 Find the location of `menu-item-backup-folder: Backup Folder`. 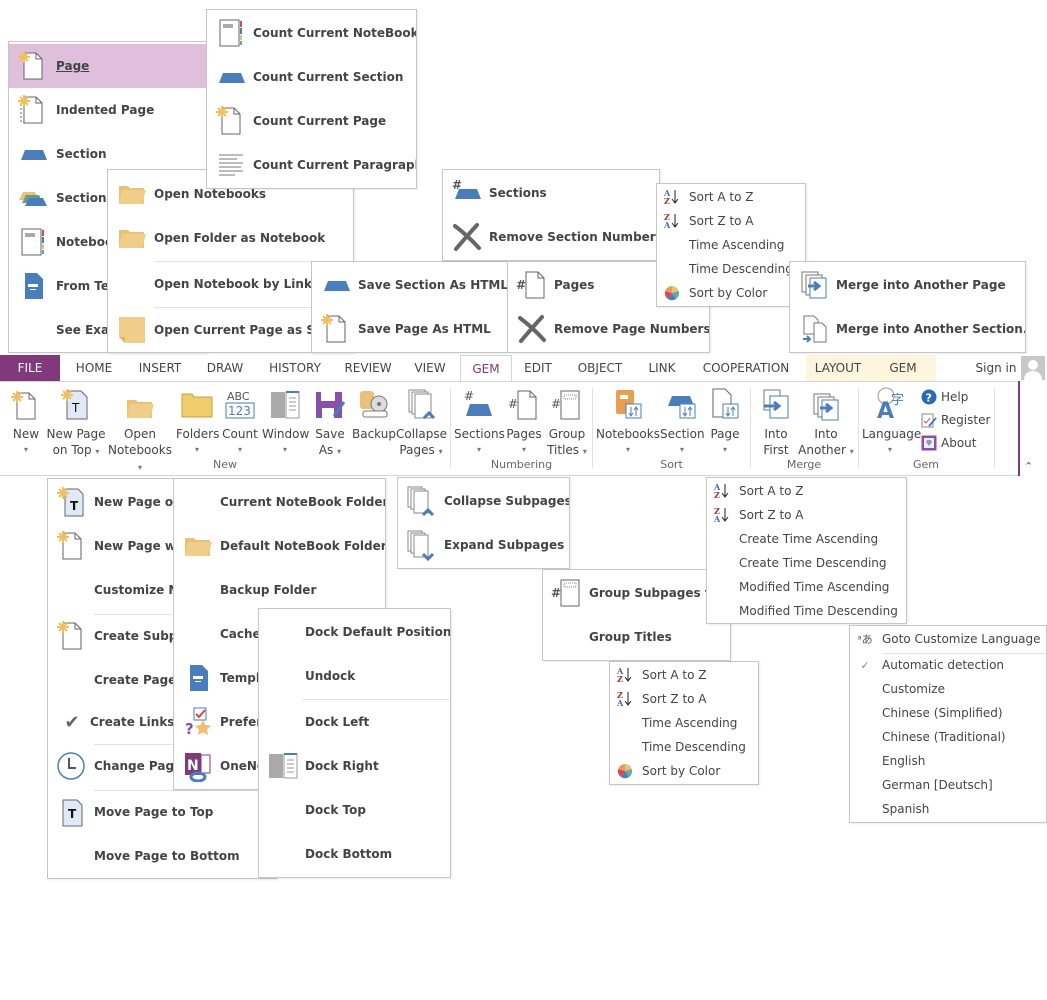

menu-item-backup-folder: Backup Folder is located at coordinates (279, 590).